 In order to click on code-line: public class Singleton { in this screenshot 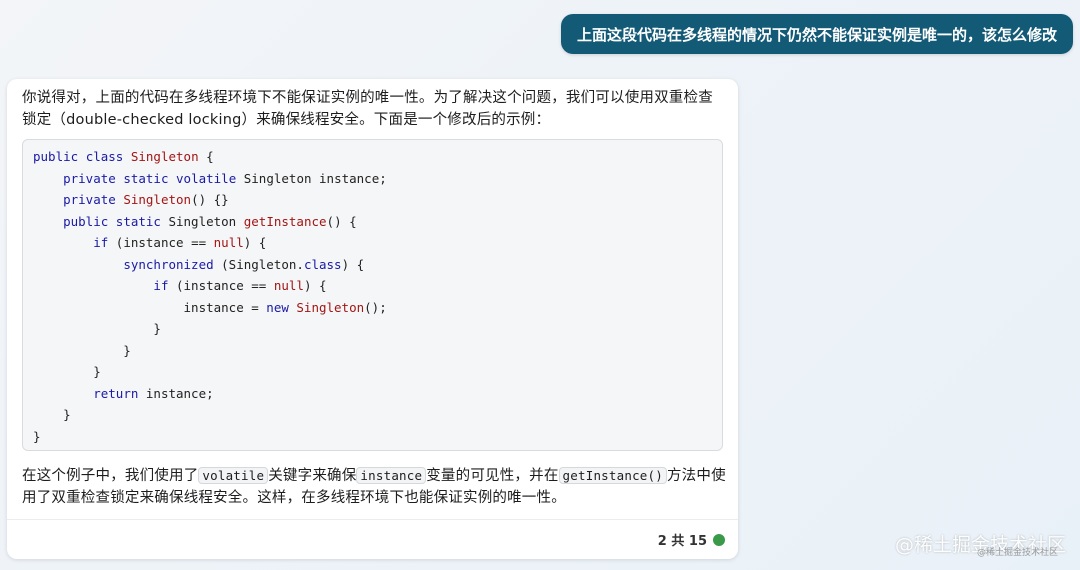, I will do `click(123, 156)`.